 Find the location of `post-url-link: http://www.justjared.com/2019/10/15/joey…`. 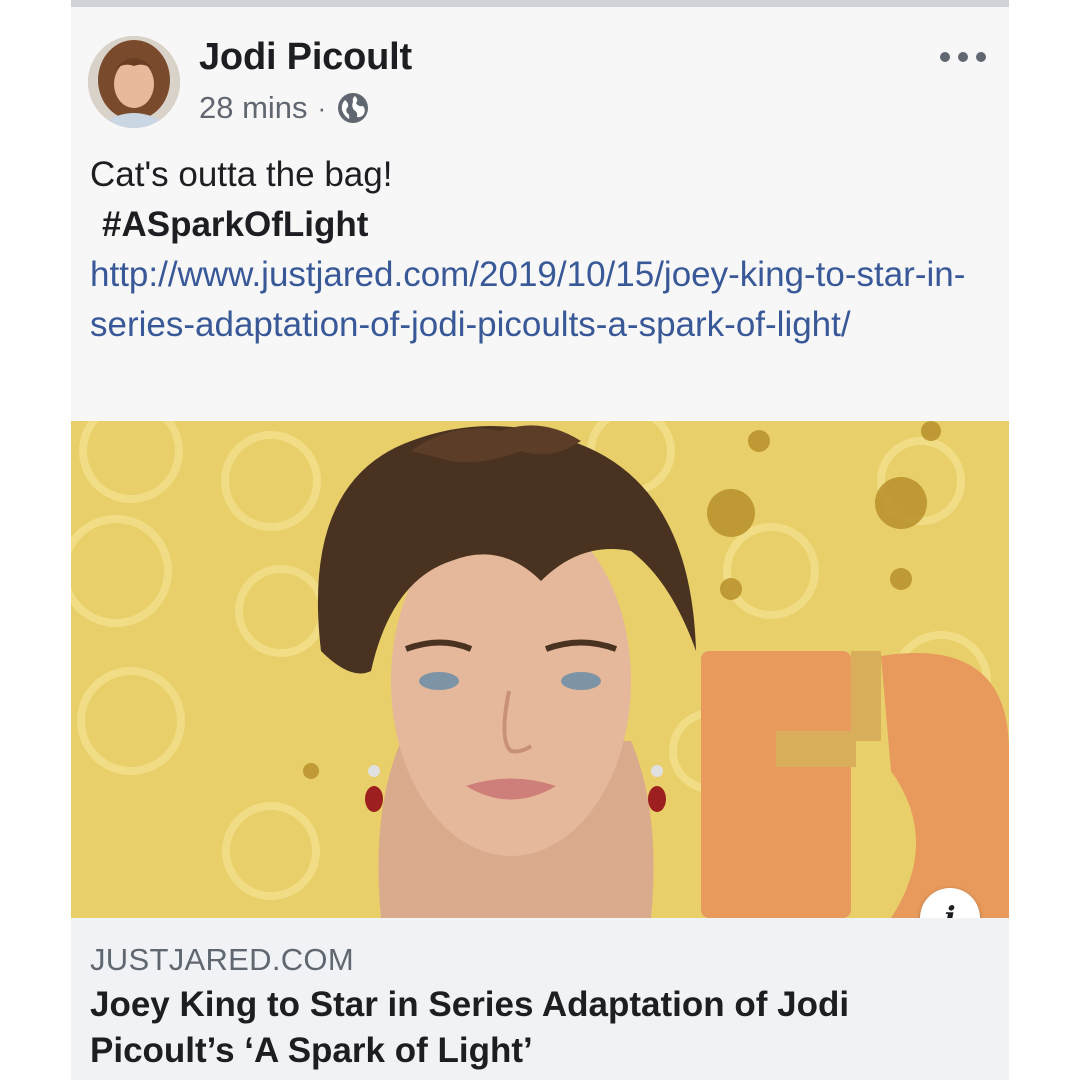

post-url-link: http://www.justjared.com/2019/10/15/joey… is located at coordinates (530, 300).